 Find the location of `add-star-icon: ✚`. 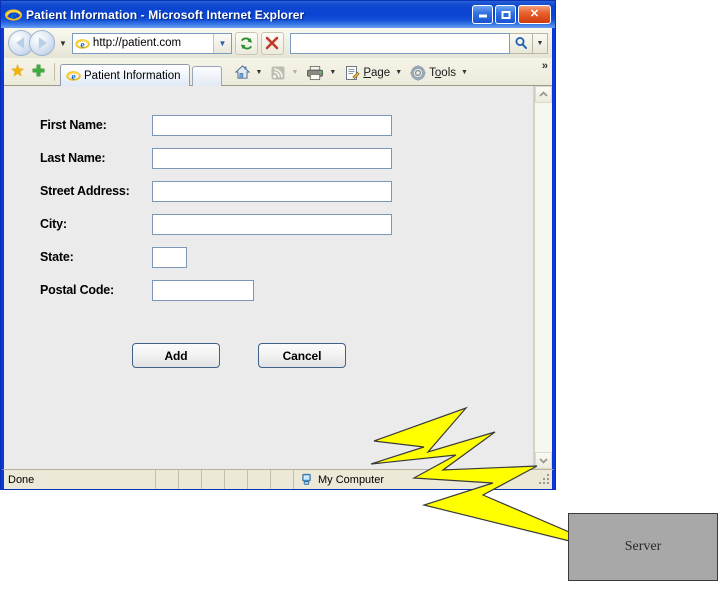

add-star-icon: ✚ is located at coordinates (38, 71).